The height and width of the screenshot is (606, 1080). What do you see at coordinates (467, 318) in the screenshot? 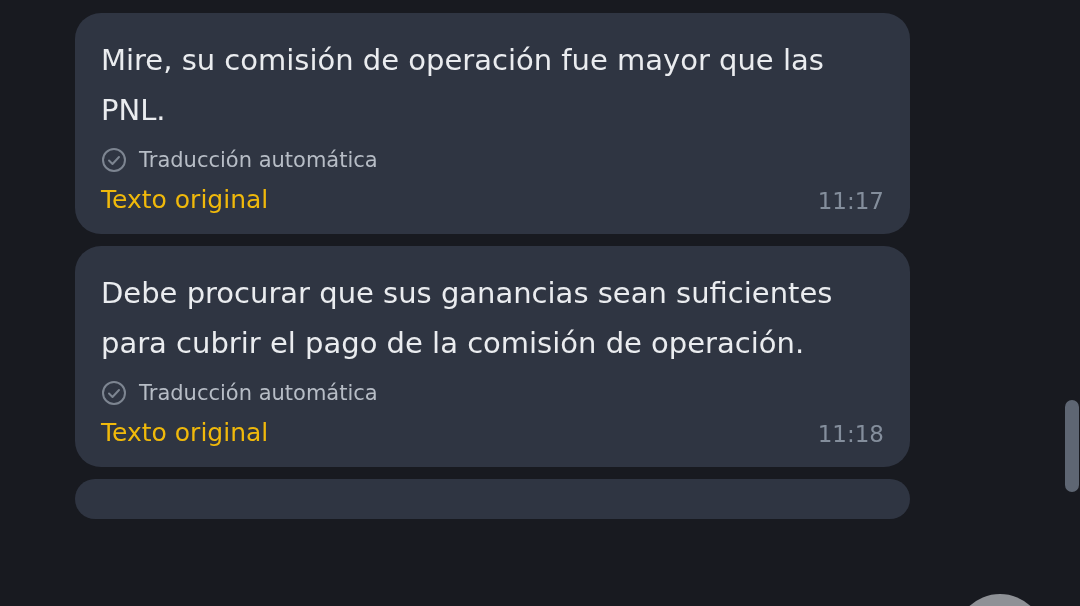
I see `message-text: Debe procurar que sus ganancias sean suficientes para cubrir el pago de la comisión de operación.` at bounding box center [467, 318].